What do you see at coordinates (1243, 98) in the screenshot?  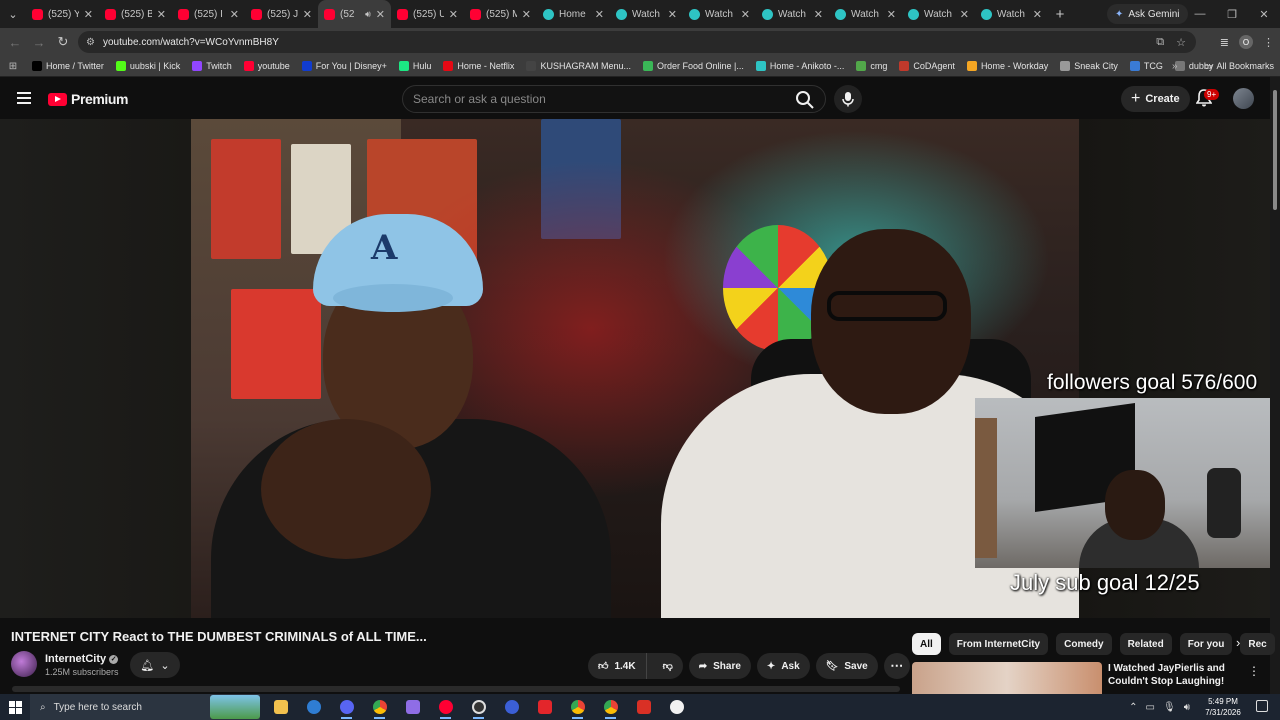 I see `account-avatar` at bounding box center [1243, 98].